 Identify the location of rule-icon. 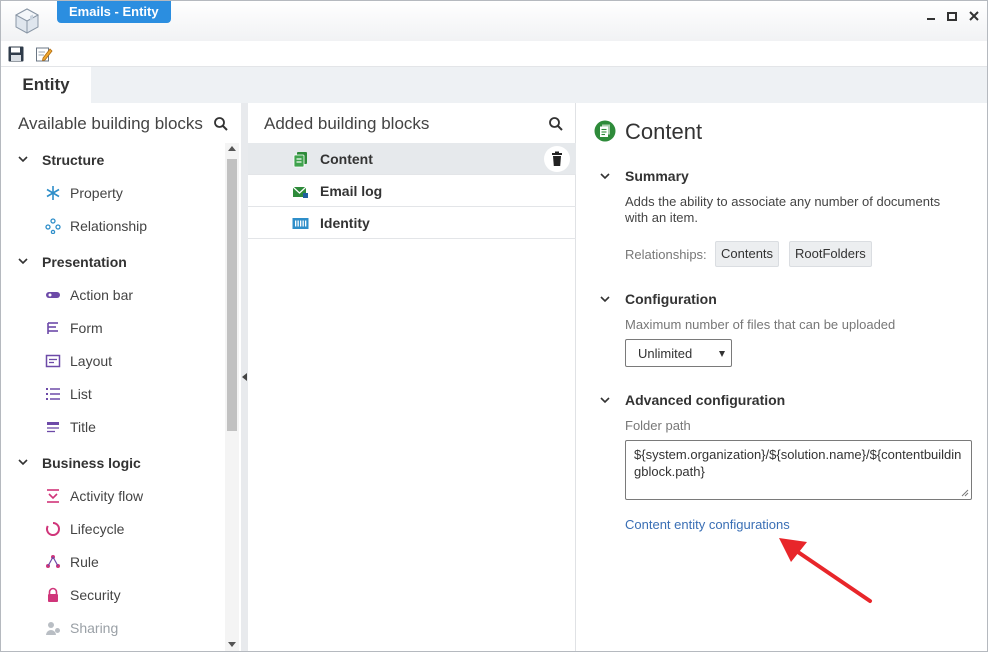
(53, 561).